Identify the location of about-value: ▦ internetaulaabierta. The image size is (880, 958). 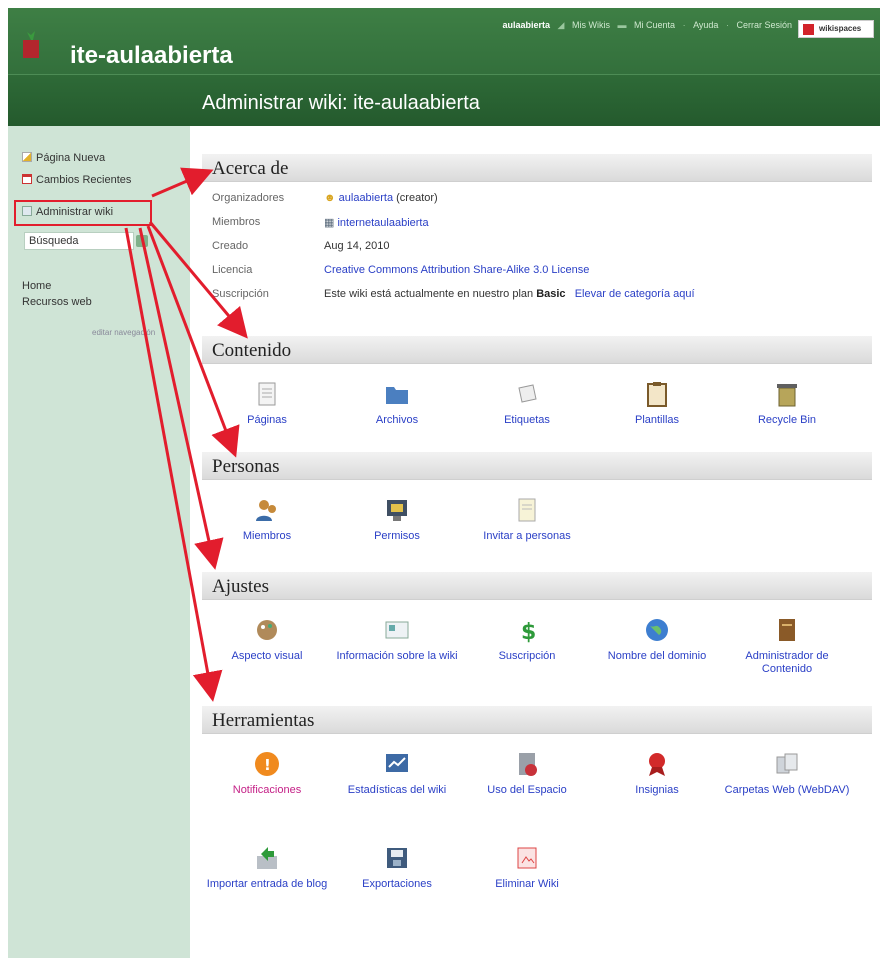
(376, 222).